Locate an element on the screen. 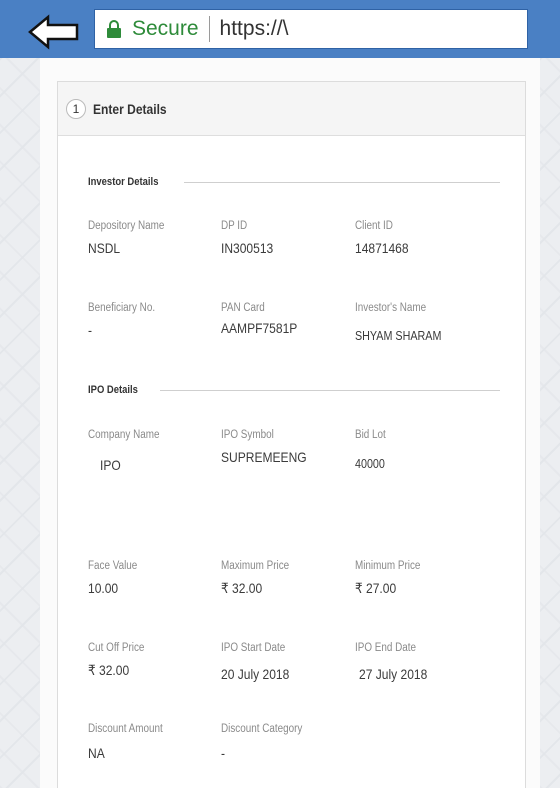  investor-name-label: Investor's Name is located at coordinates (391, 308).